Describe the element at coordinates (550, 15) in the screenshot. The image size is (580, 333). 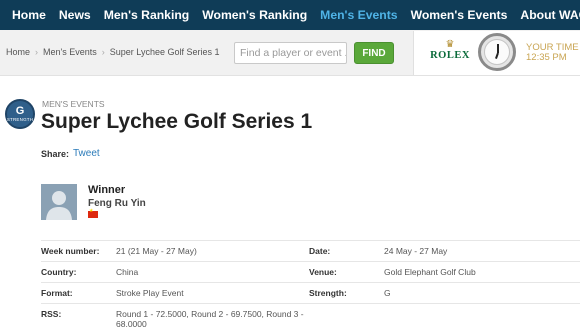
I see `nav-about-wagr: About WAGR™` at that location.